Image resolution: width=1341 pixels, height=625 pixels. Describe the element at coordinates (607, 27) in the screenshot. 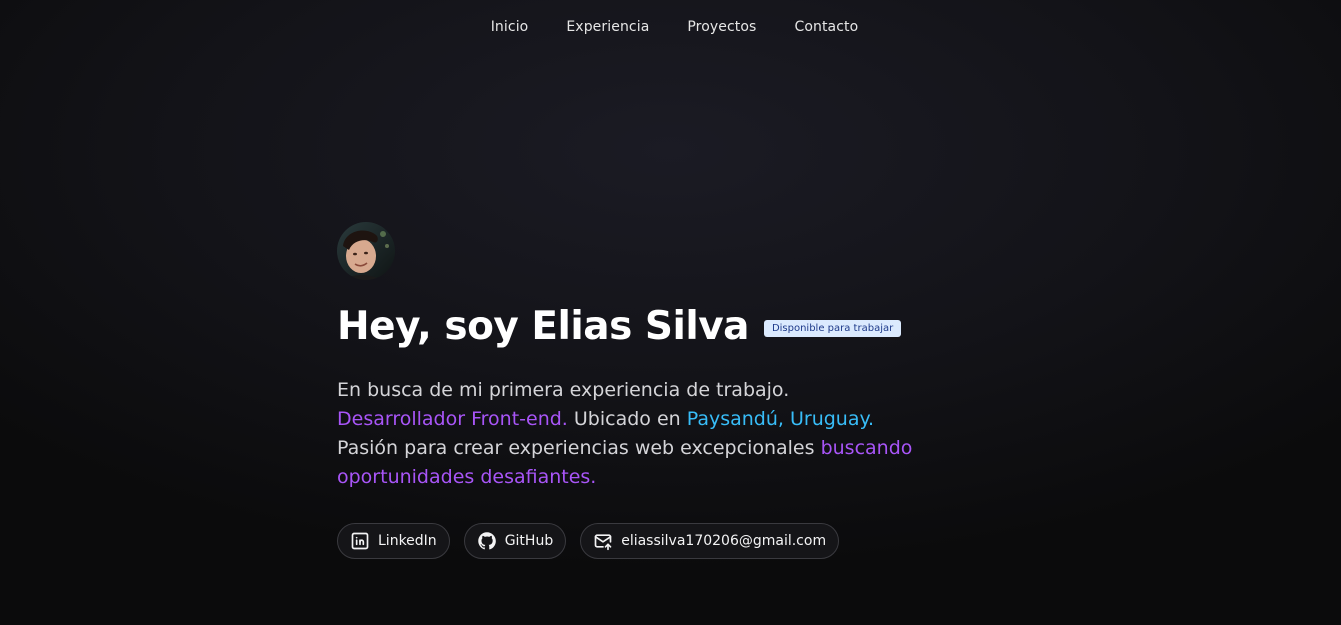

I see `nav-link-experiencia: Experiencia` at that location.